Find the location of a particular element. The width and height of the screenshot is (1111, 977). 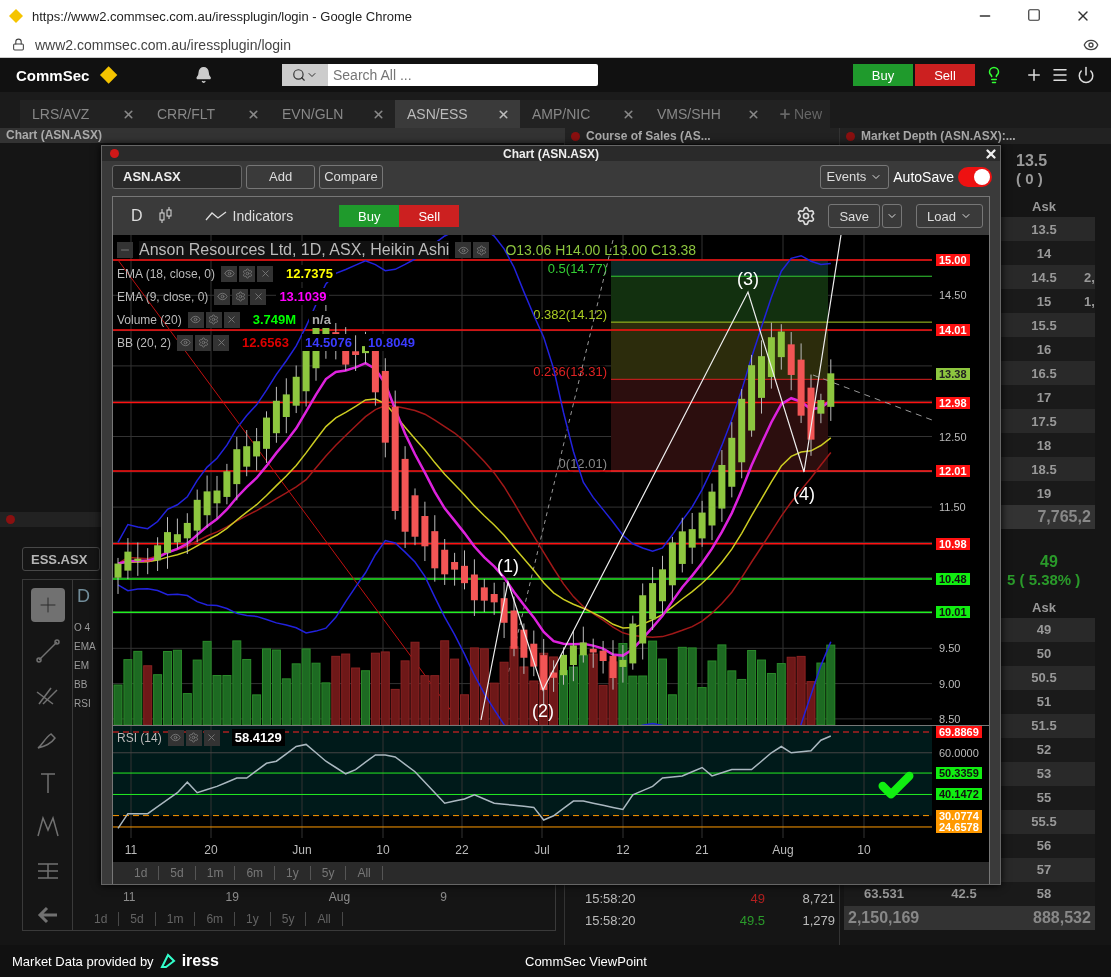

depth-cell: 2, is located at coordinates (1089, 277).